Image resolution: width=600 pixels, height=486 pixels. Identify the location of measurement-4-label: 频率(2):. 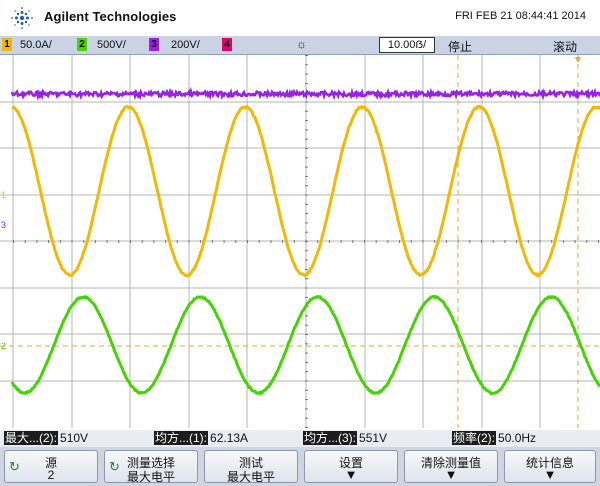
(474, 438).